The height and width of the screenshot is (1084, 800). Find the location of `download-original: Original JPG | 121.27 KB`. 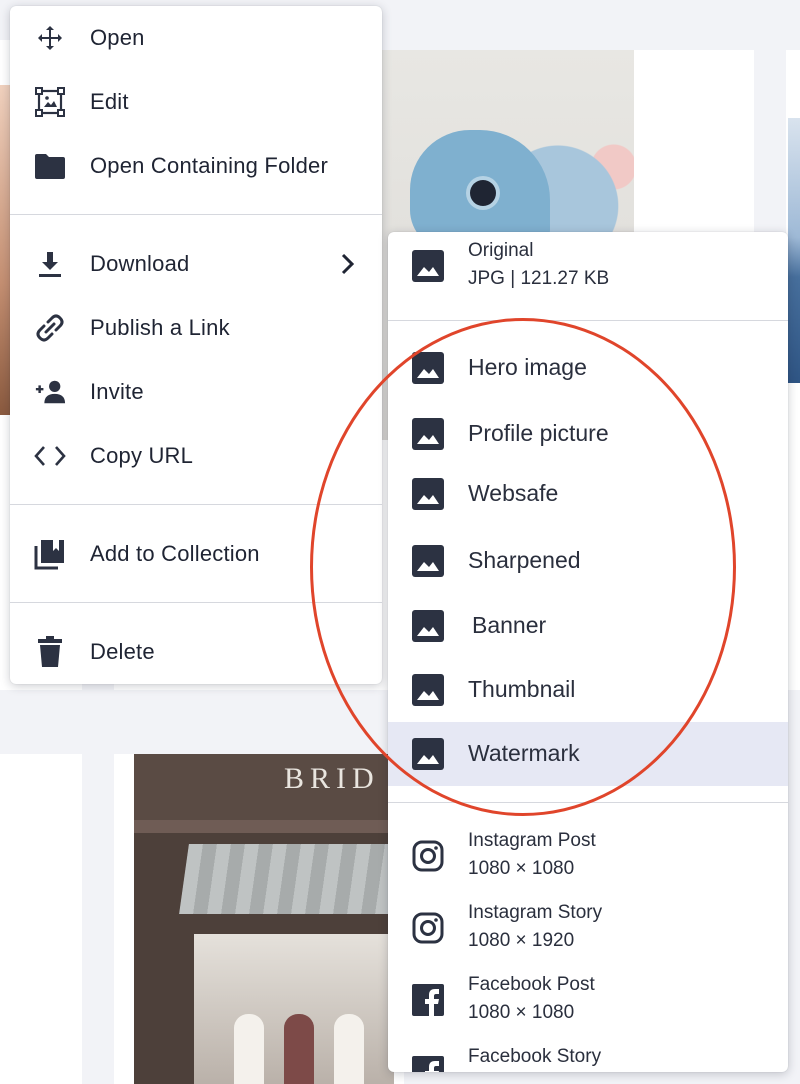

download-original: Original JPG | 121.27 KB is located at coordinates (588, 272).